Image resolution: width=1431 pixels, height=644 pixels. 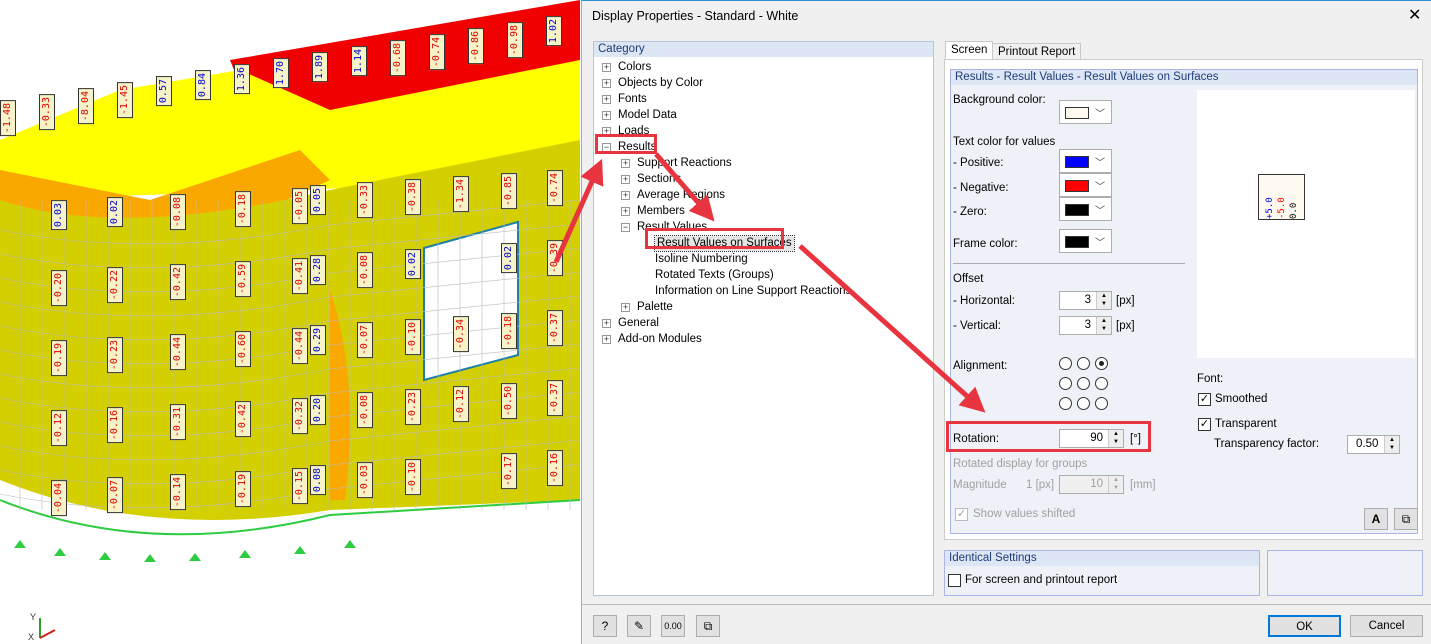 I want to click on alignment-radio-top-center, so click(x=1083, y=363).